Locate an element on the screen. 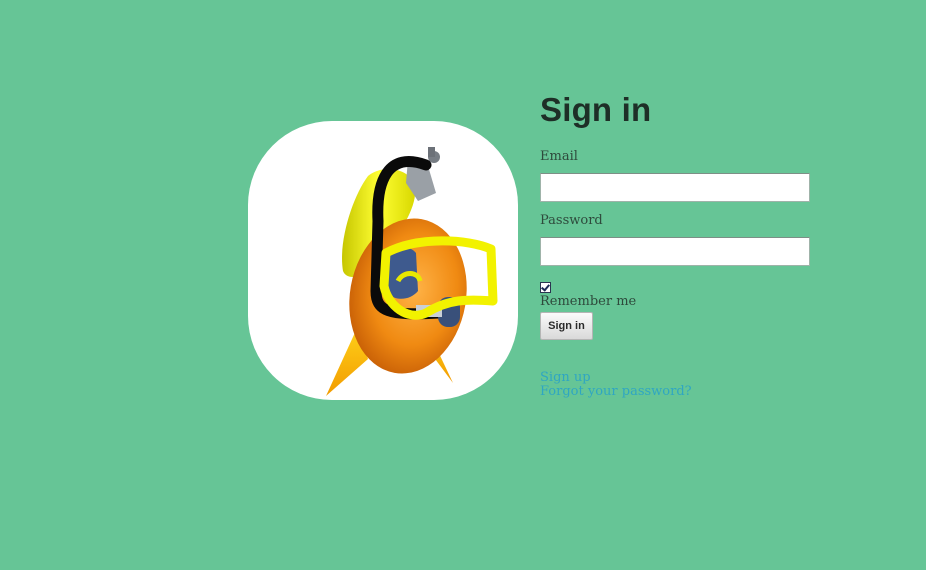 Image resolution: width=926 pixels, height=570 pixels. mascot-image is located at coordinates (383, 260).